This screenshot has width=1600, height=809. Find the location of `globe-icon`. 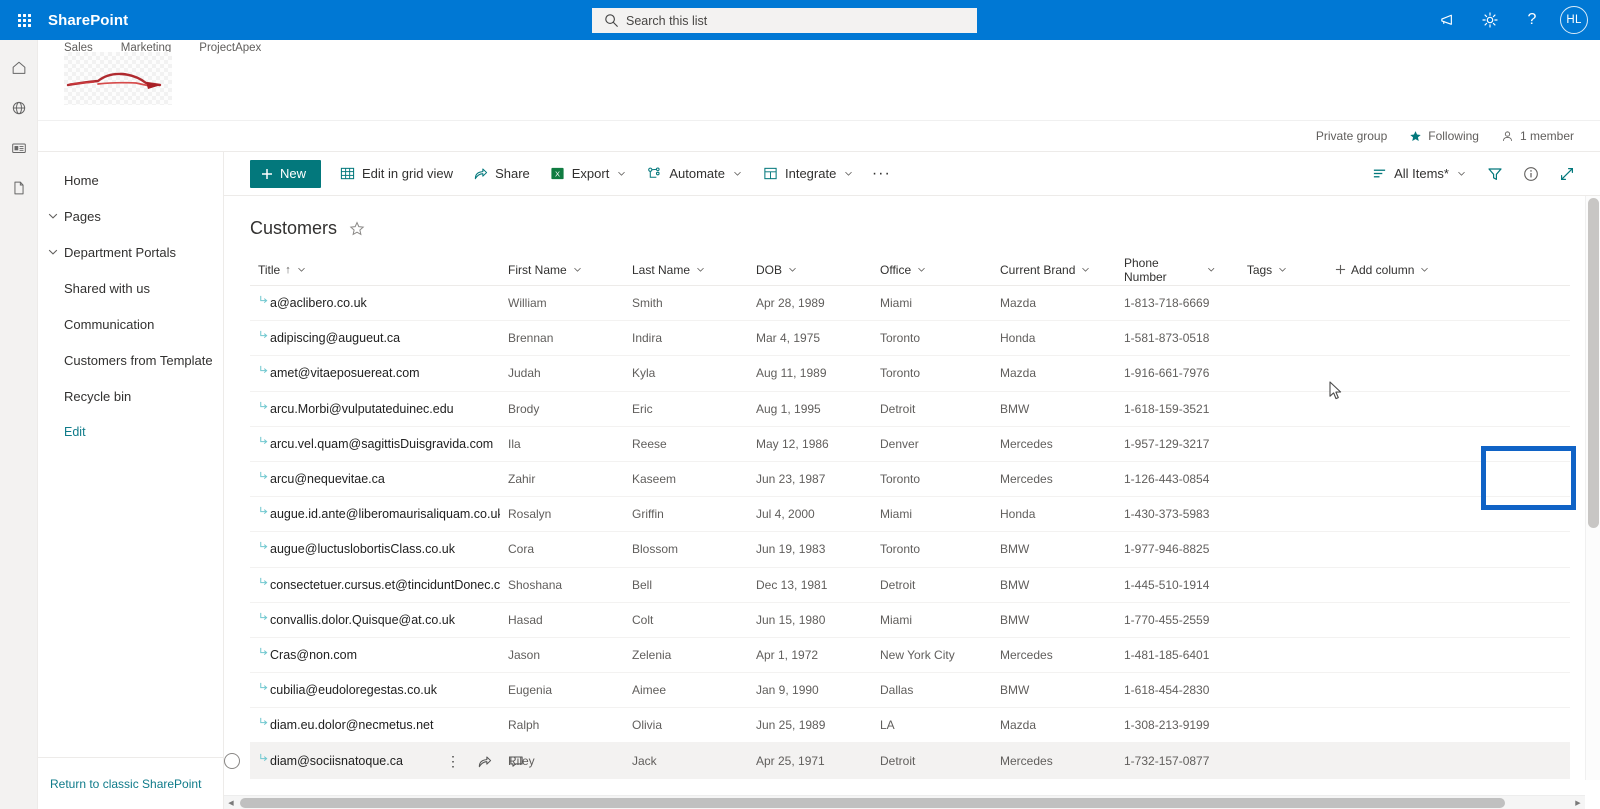

globe-icon is located at coordinates (19, 108).